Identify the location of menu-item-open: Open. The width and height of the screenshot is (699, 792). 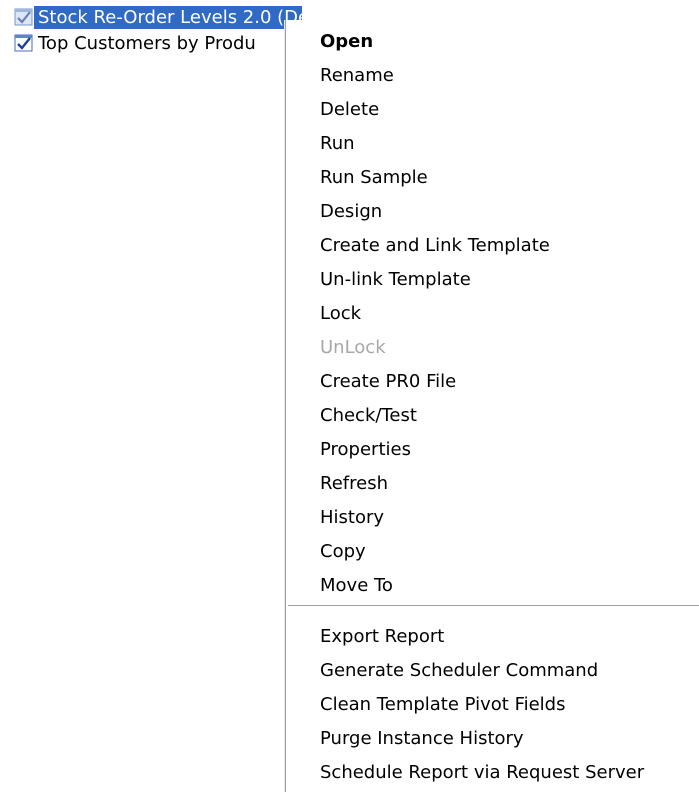
(346, 41).